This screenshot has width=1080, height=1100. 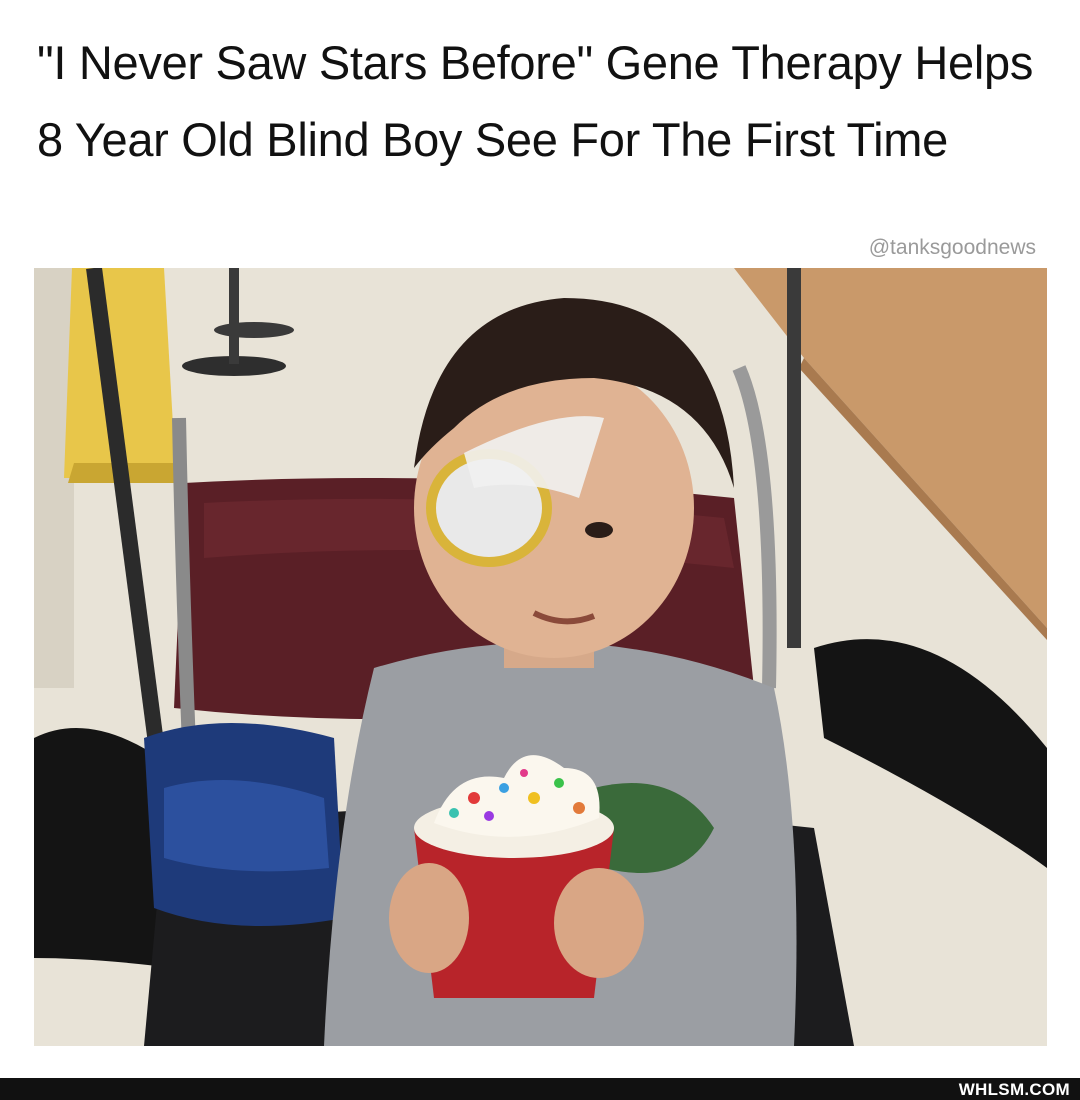 What do you see at coordinates (599, 923) in the screenshot?
I see `right-hand` at bounding box center [599, 923].